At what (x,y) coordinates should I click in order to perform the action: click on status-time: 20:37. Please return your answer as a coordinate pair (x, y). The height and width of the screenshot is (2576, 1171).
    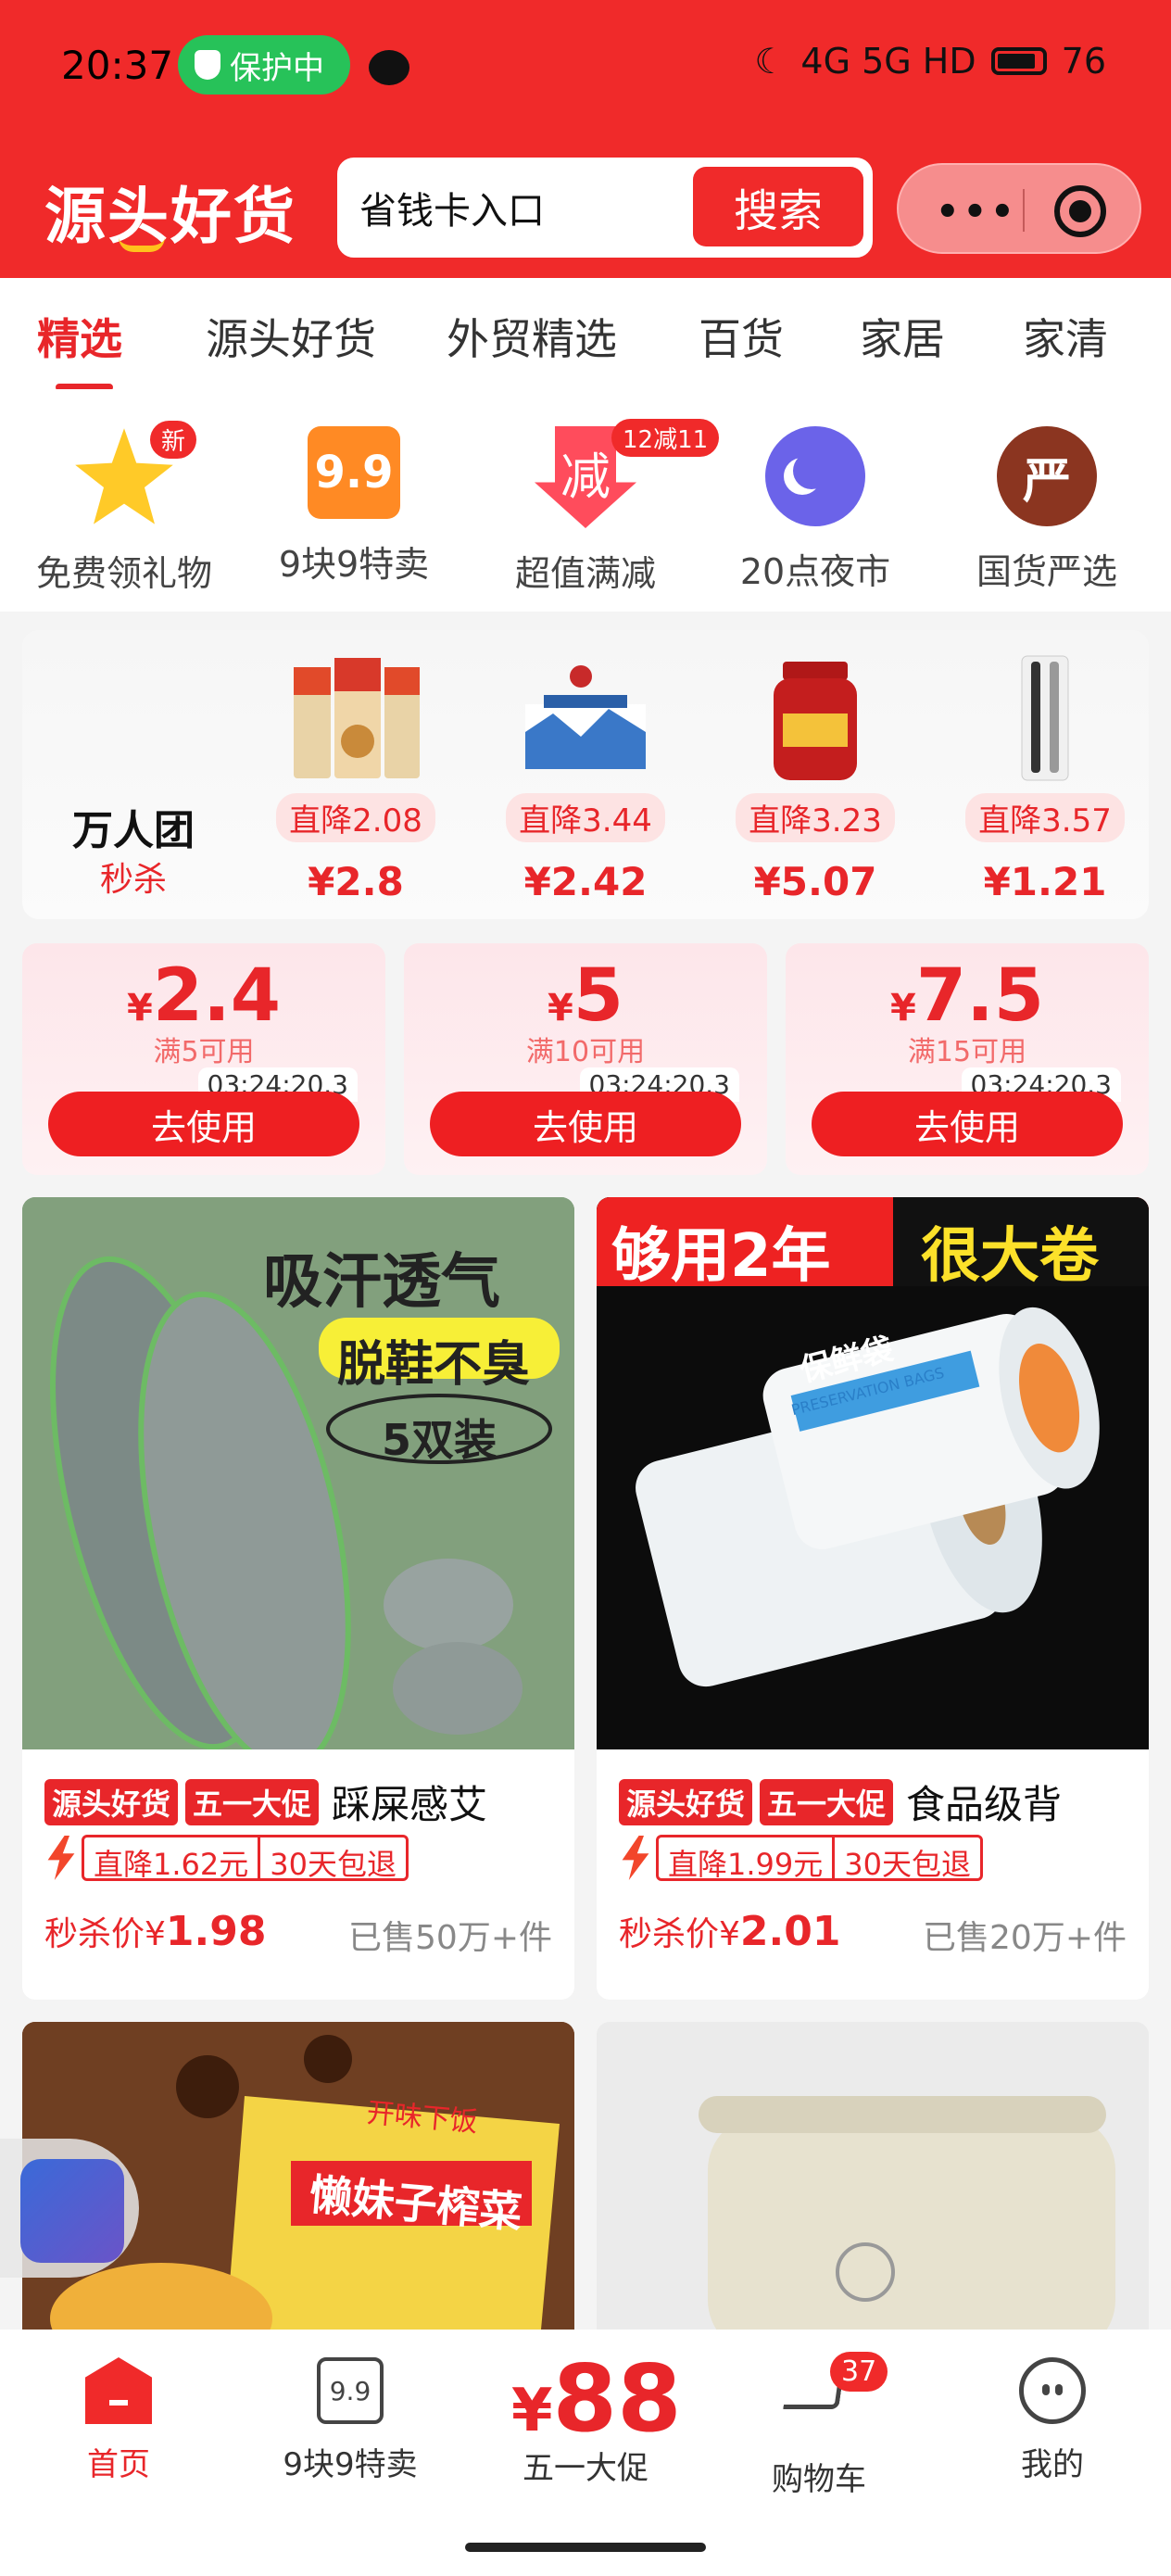
    Looking at the image, I should click on (118, 65).